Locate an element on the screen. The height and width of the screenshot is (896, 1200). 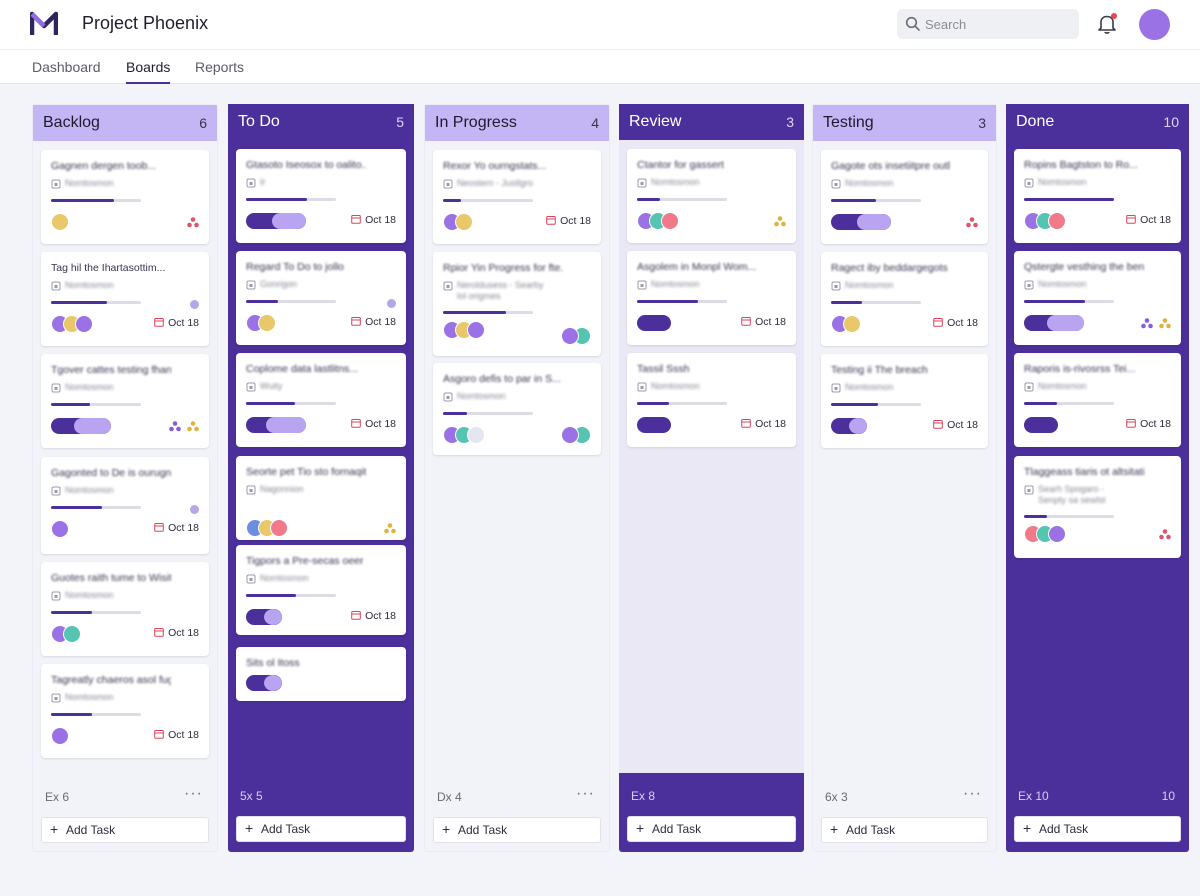
task-card: Qstergte vesthing the ben... Nomtosmon is located at coordinates (1097, 298).